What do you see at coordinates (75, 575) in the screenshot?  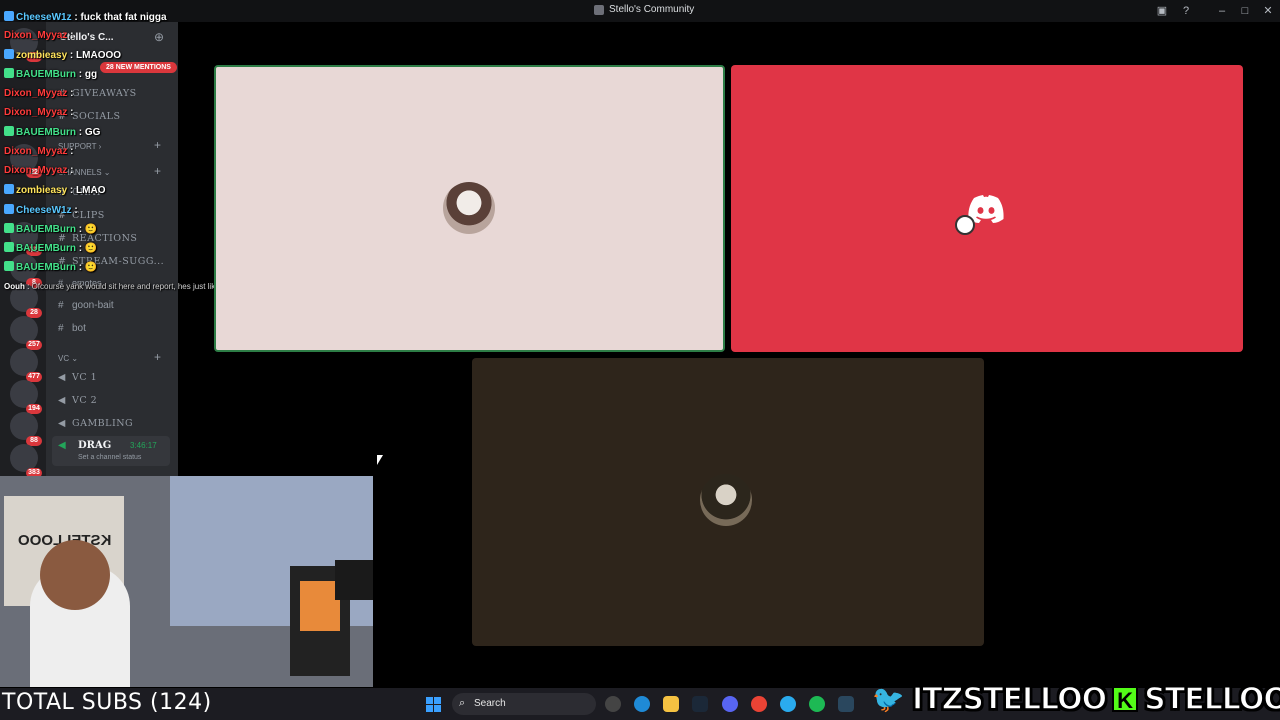 I see `webcam-person-head` at bounding box center [75, 575].